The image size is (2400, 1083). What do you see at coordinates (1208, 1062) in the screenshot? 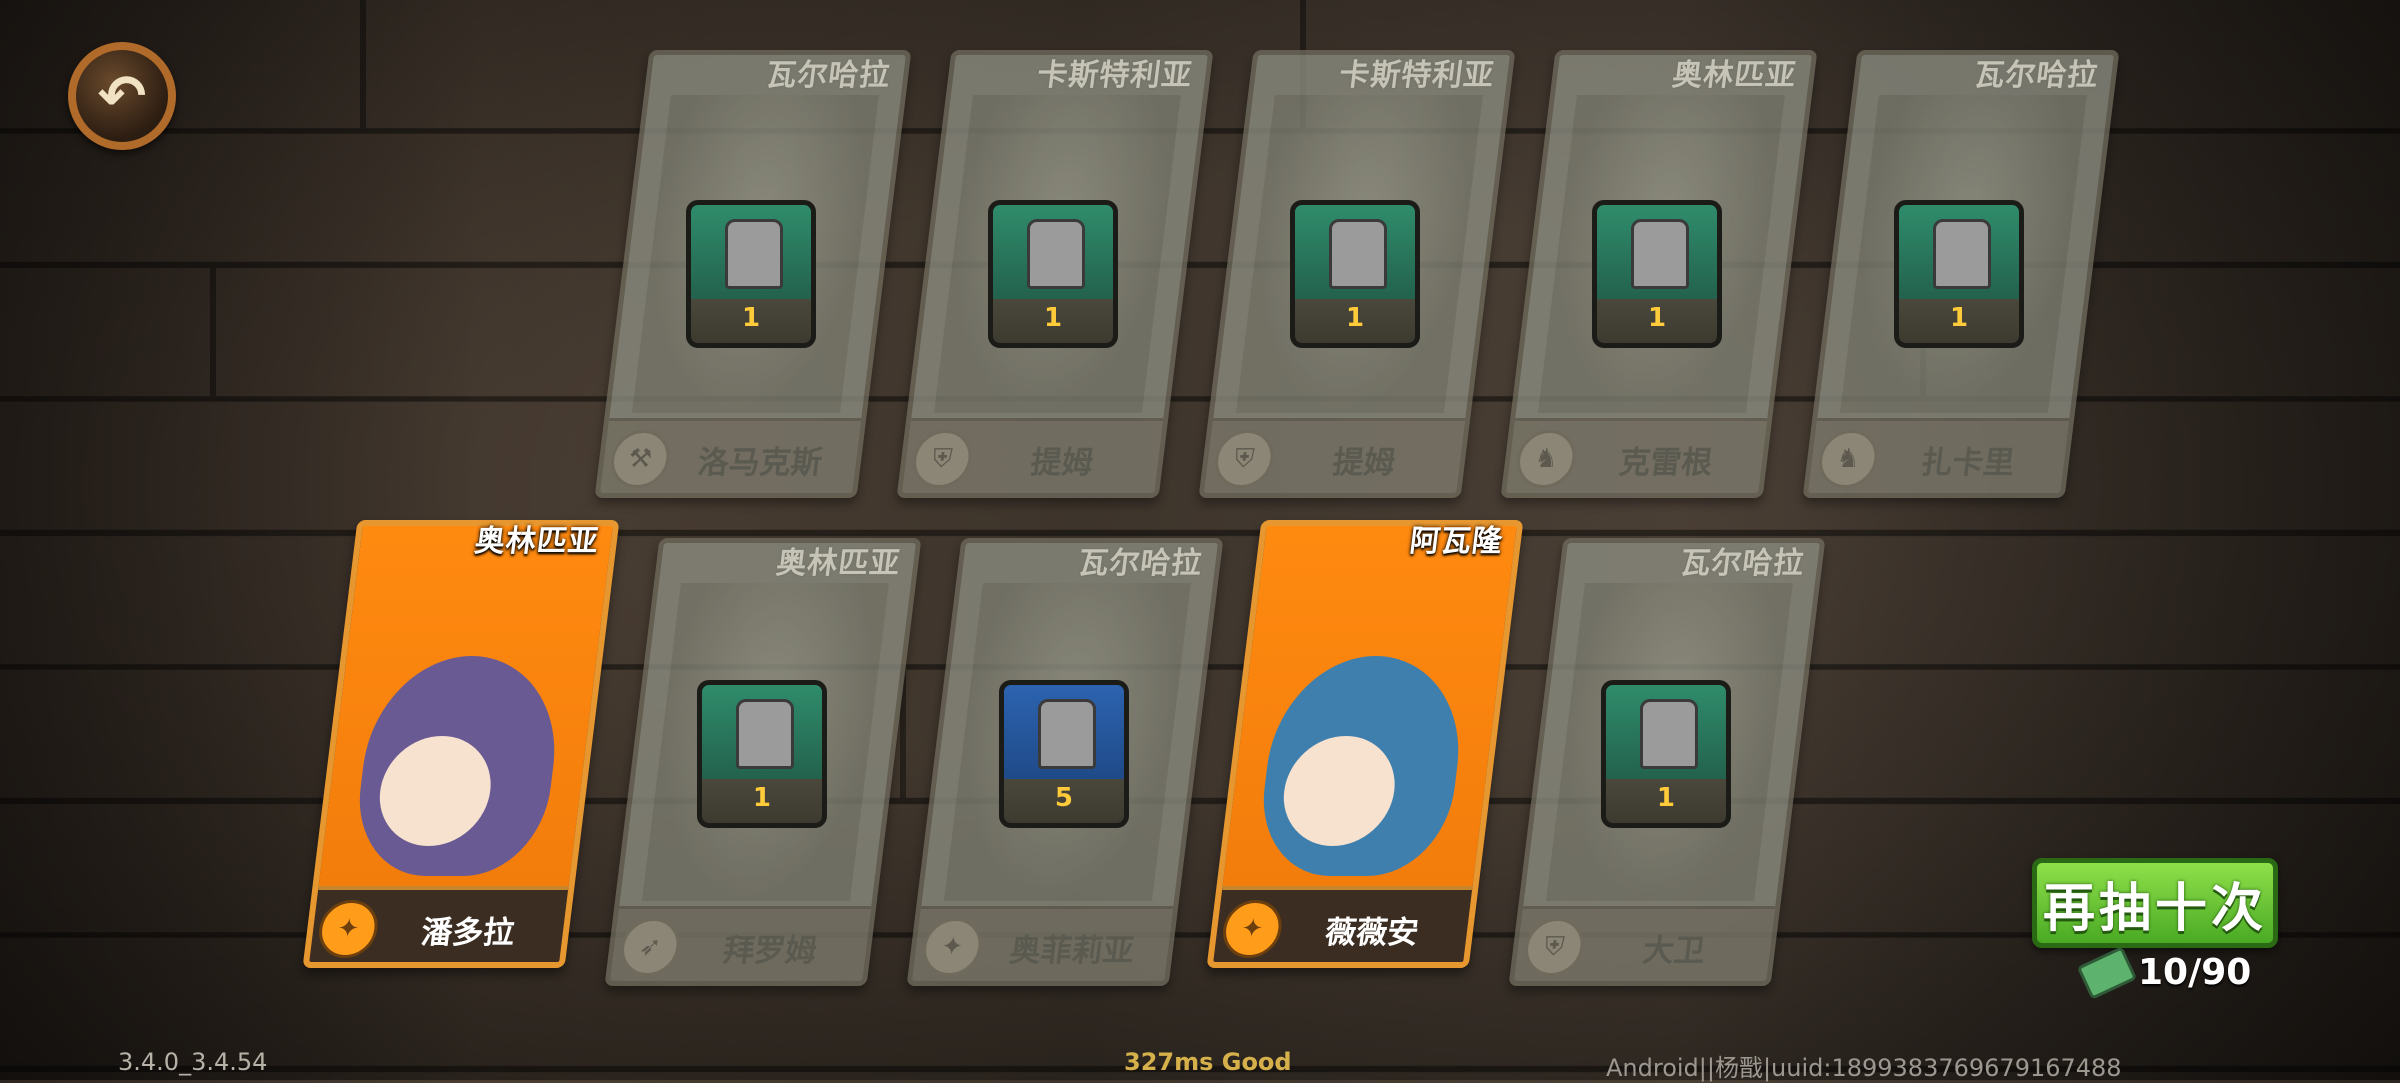
I see `latency-label: 327ms Good` at bounding box center [1208, 1062].